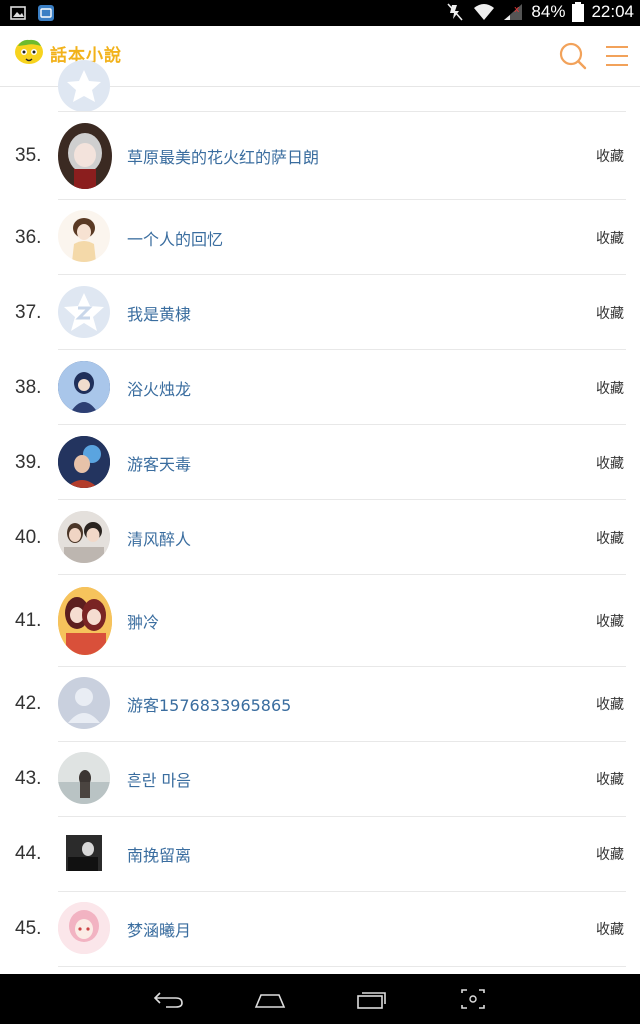  I want to click on list-item: 45. 梦涵曦月 收藏, so click(320, 929).